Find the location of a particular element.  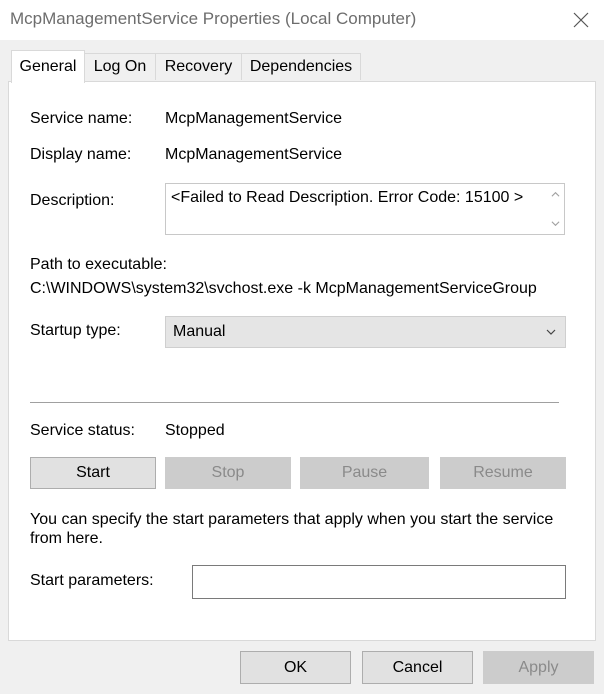

path-label: Path to executable: is located at coordinates (98, 264).